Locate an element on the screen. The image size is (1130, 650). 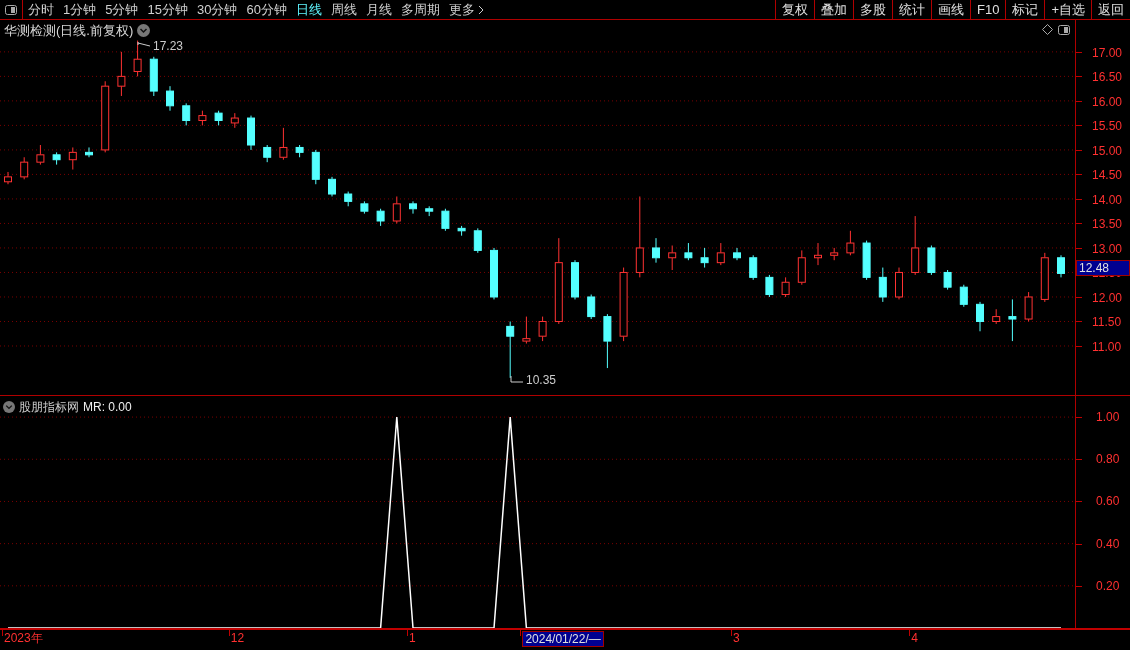
chevron-right-icon is located at coordinates (480, 9).